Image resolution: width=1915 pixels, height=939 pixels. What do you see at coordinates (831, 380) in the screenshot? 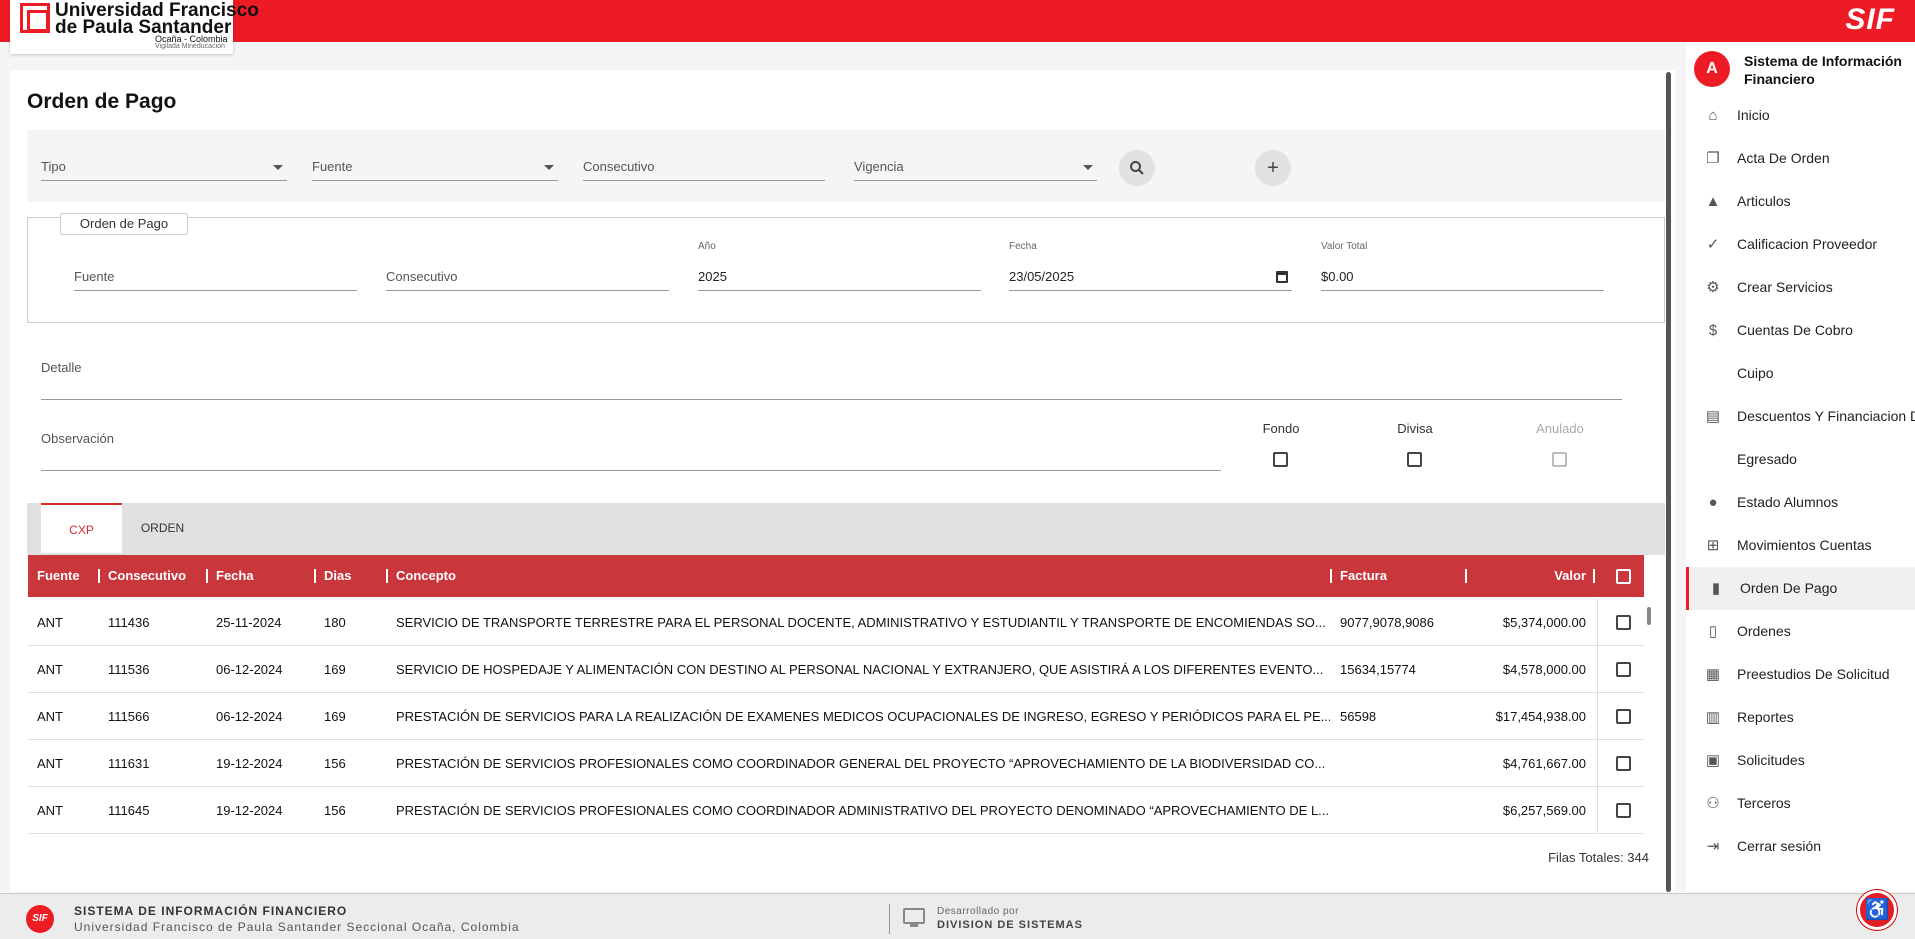
I see `detalle-input: Detalle` at bounding box center [831, 380].